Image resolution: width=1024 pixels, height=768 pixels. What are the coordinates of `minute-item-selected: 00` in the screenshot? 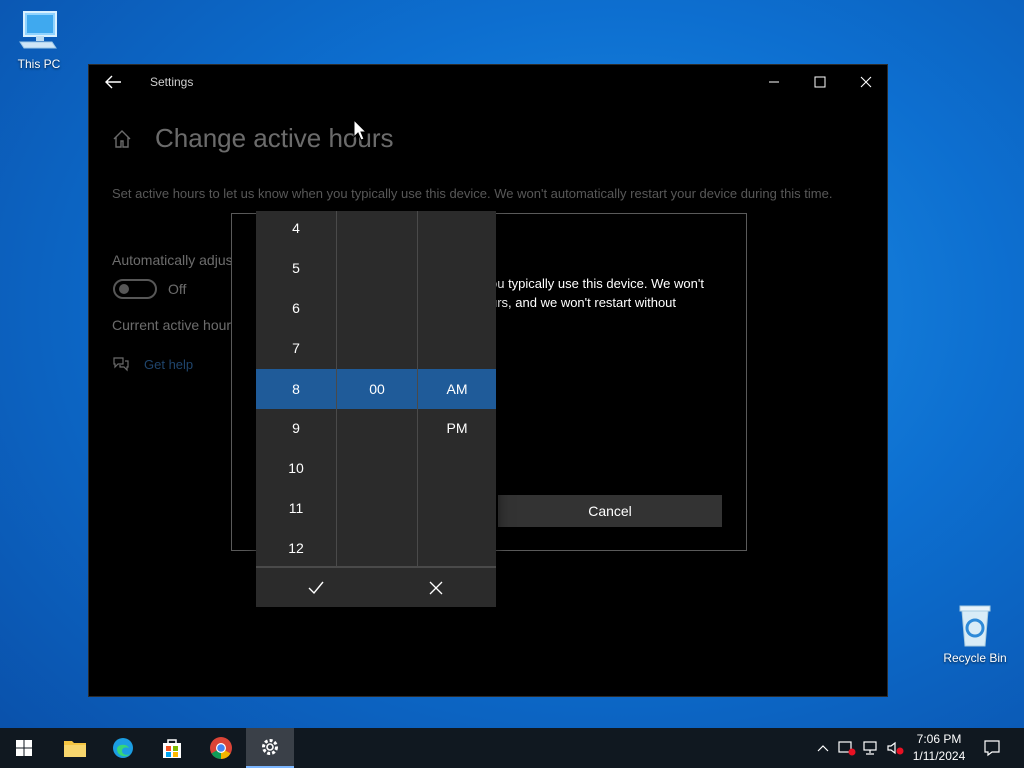 It's located at (377, 389).